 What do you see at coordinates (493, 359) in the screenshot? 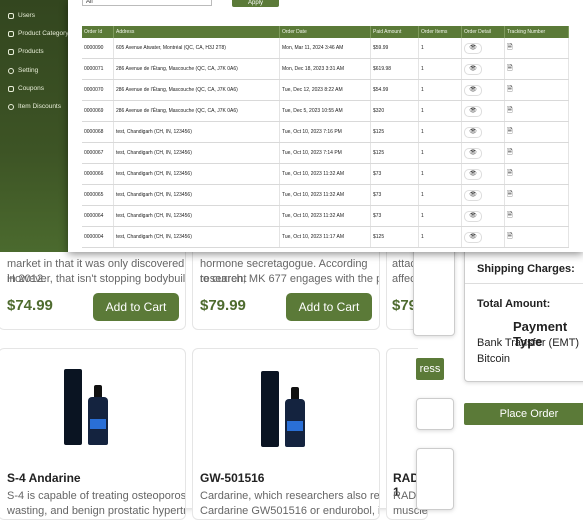
I see `payment-option-bitcoin: Bitcoin` at bounding box center [493, 359].